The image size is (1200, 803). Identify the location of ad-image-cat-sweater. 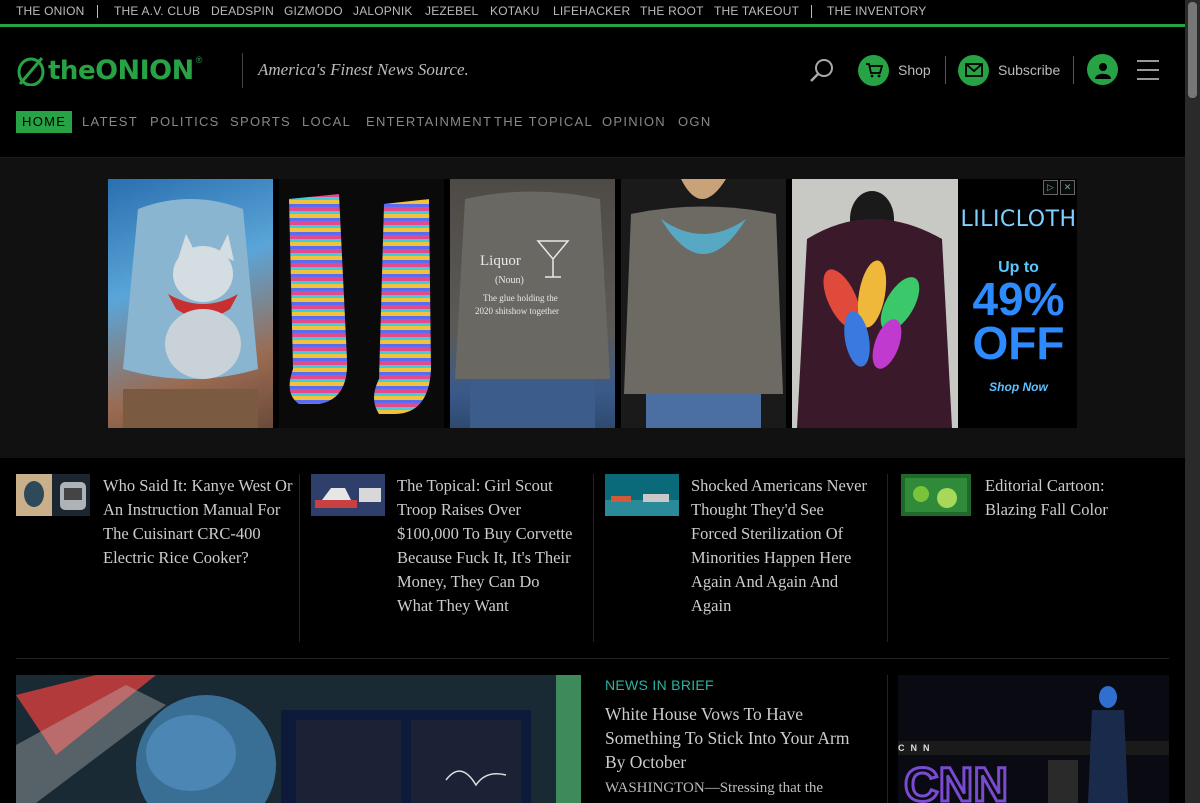
(190, 303).